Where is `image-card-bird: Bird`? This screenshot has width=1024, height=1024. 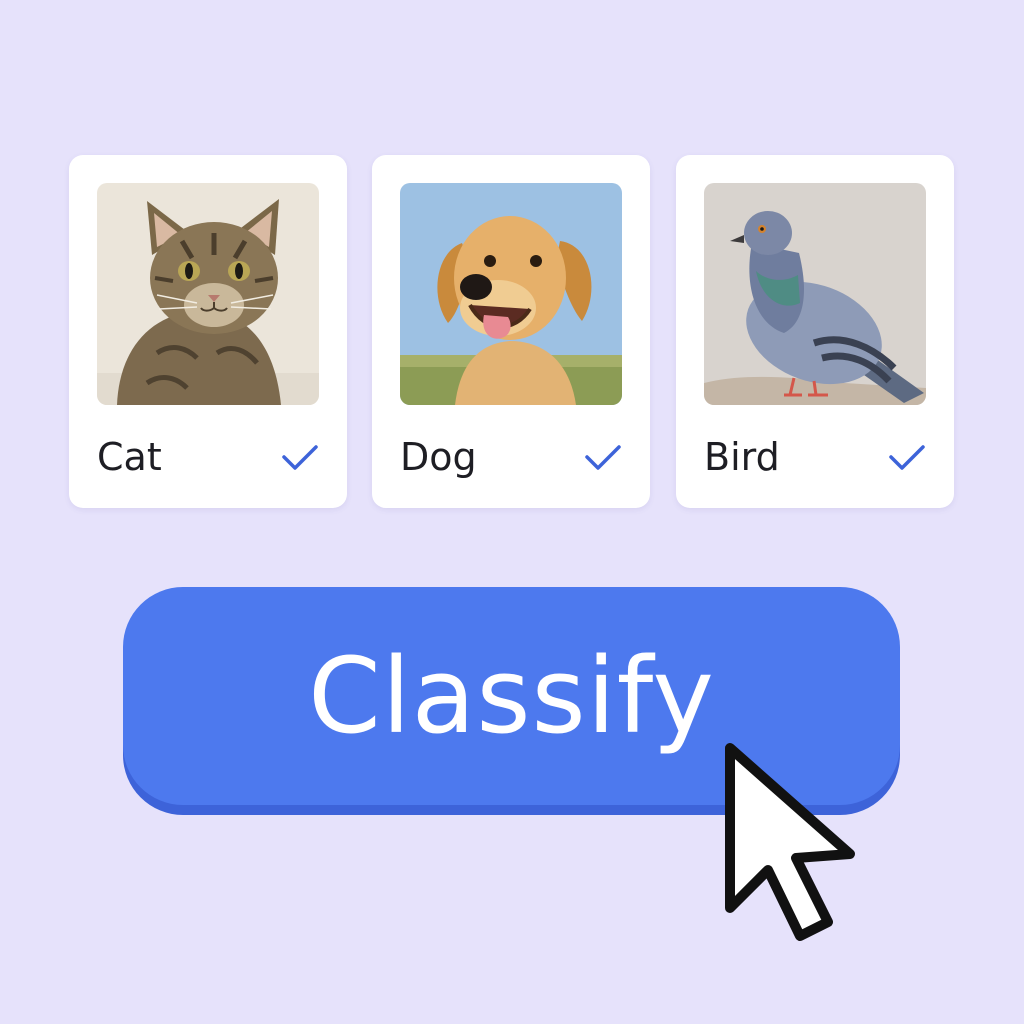 image-card-bird: Bird is located at coordinates (815, 331).